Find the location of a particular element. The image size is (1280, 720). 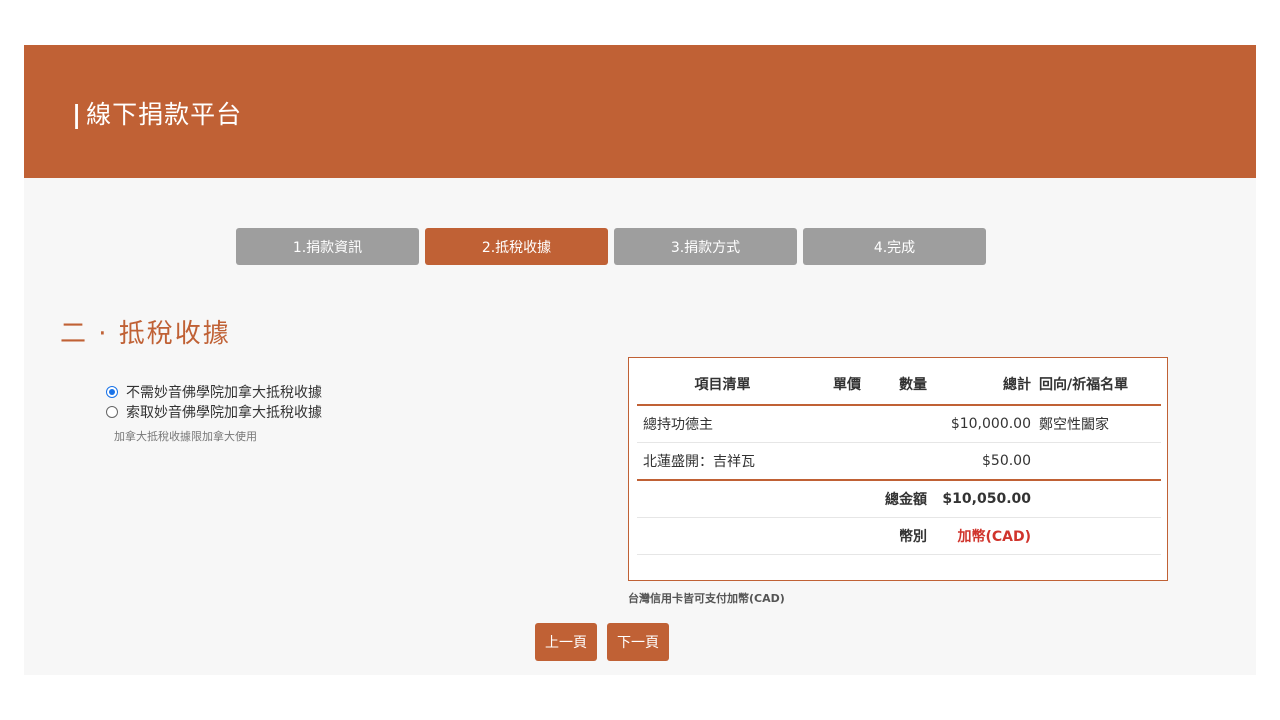

radio-request-receipt is located at coordinates (112, 412).